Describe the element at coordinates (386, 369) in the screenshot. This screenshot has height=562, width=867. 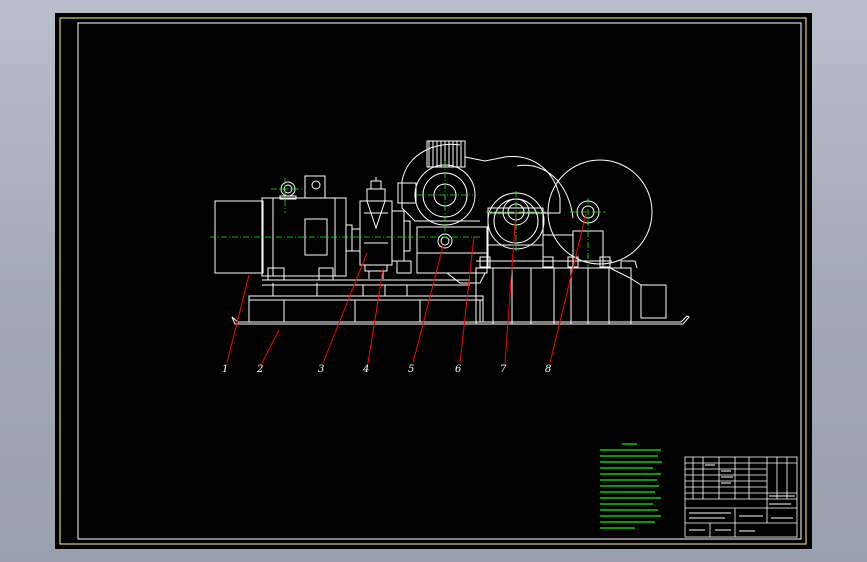
I see `part-labels: 1 2 3 4 5 6 7 8` at that location.